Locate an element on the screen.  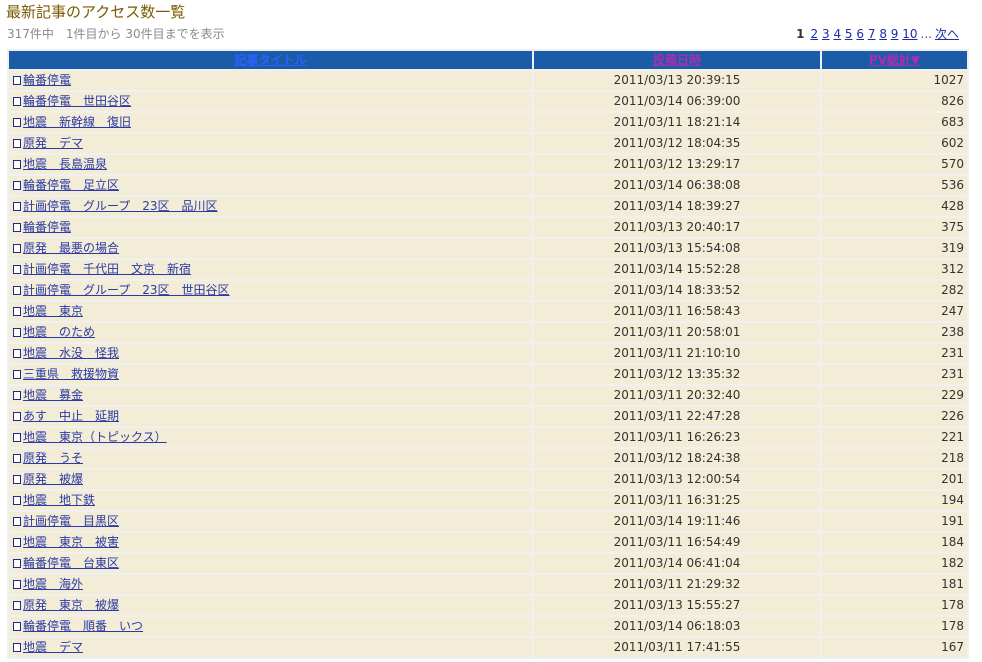
article-title-link: 輪番停電 台東区 is located at coordinates (71, 563).